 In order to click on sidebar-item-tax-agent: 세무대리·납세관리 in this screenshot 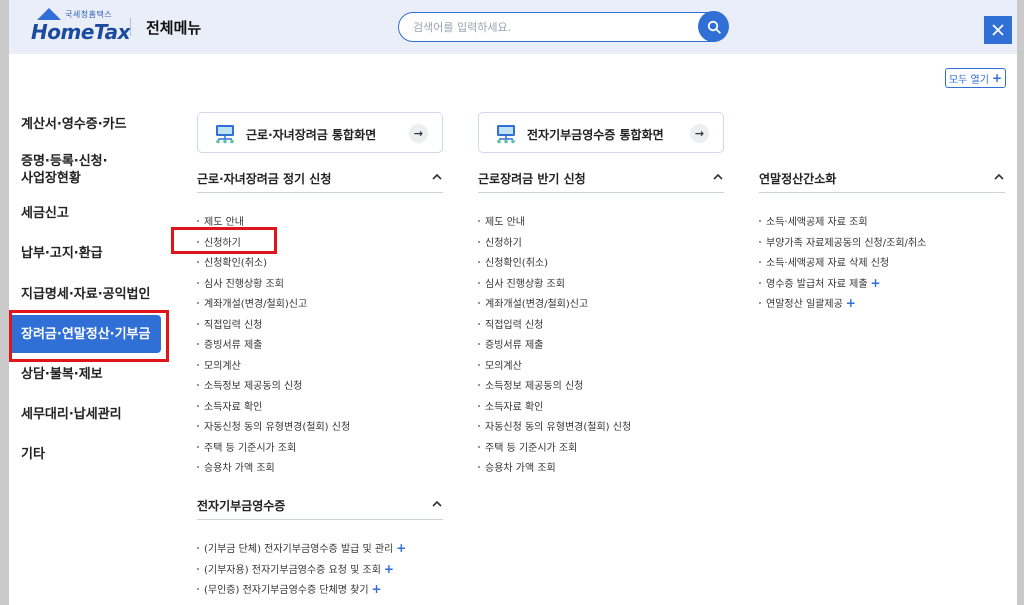, I will do `click(85, 414)`.